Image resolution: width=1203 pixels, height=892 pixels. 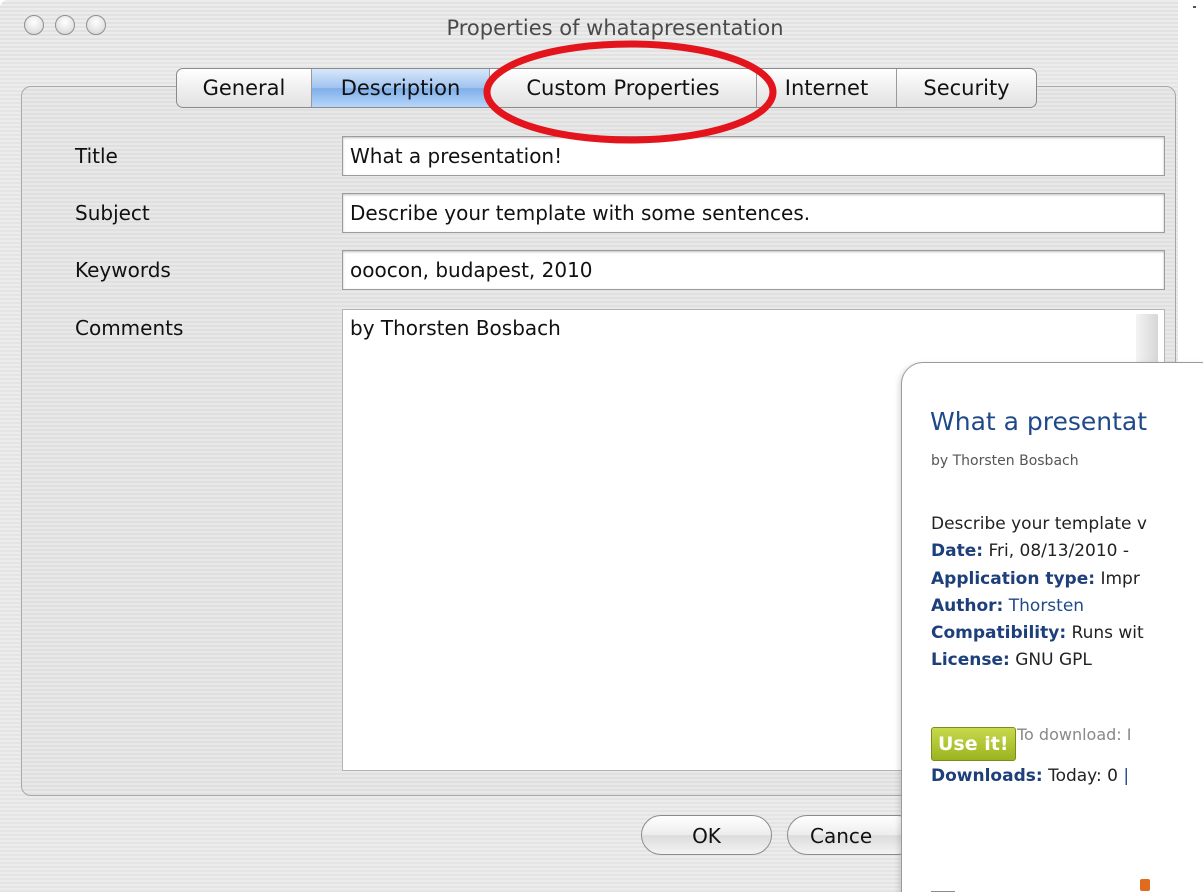 I want to click on card-license-key: License:, so click(x=970, y=660).